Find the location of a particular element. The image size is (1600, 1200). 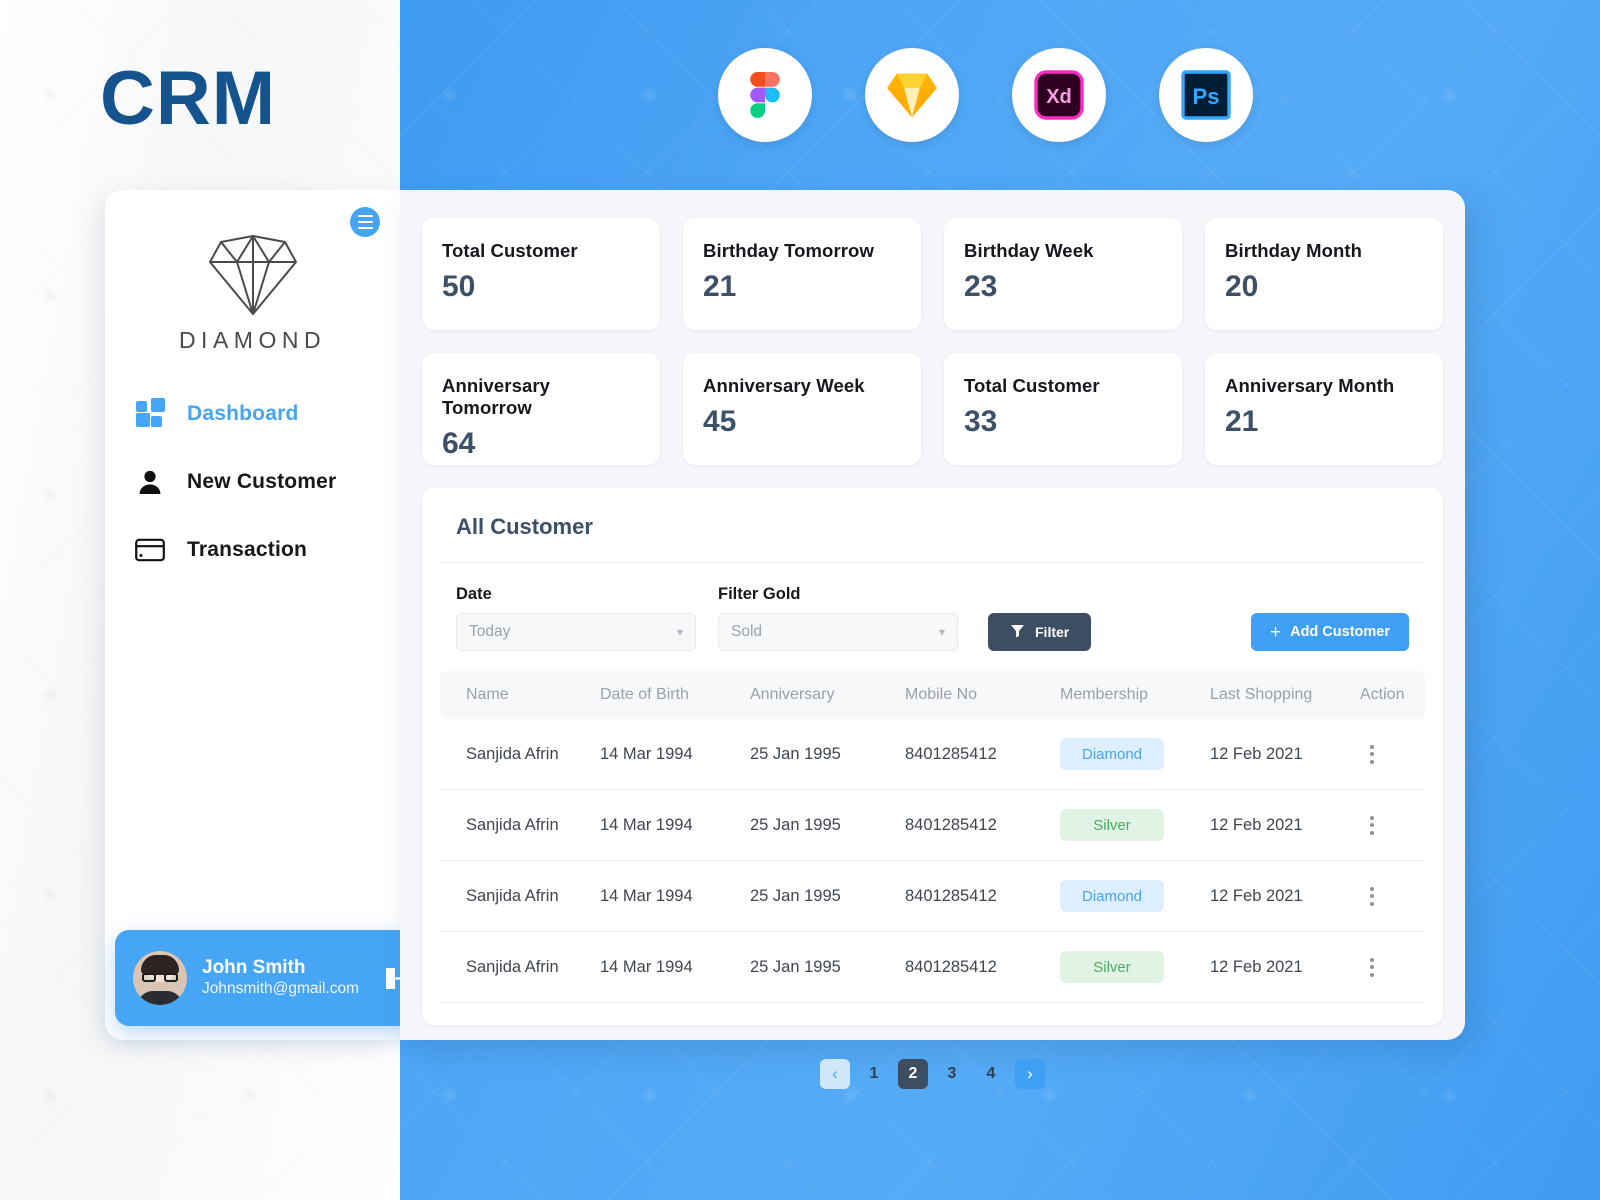

column-header-membership: Membership is located at coordinates (1135, 695).